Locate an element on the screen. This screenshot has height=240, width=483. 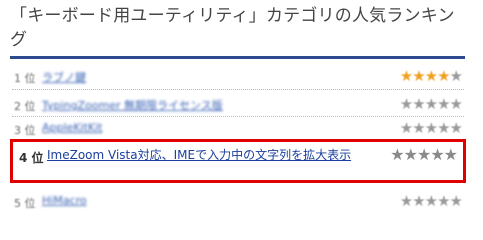
rank-label: 5 位 is located at coordinates (25, 203).